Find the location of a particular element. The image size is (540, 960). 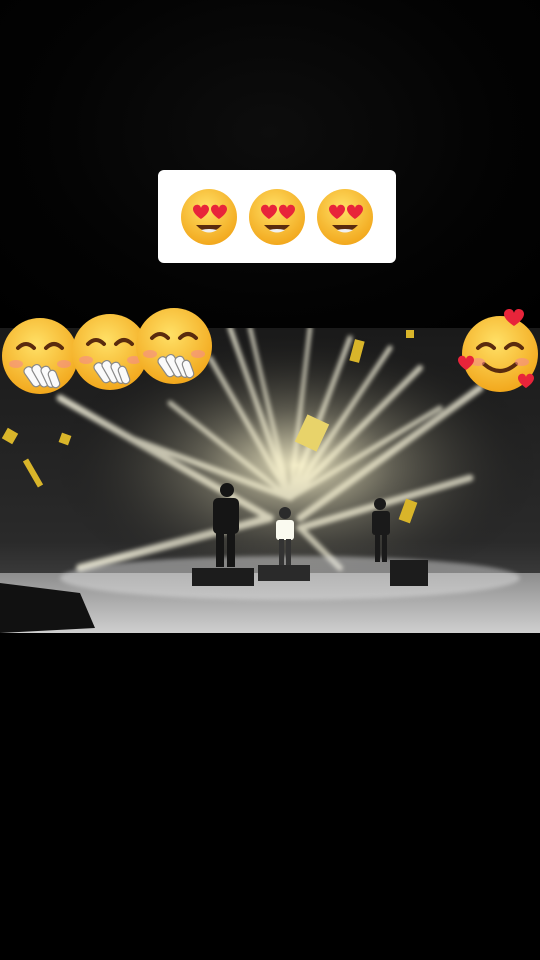

emoji-caption-sticker is located at coordinates (277, 216).